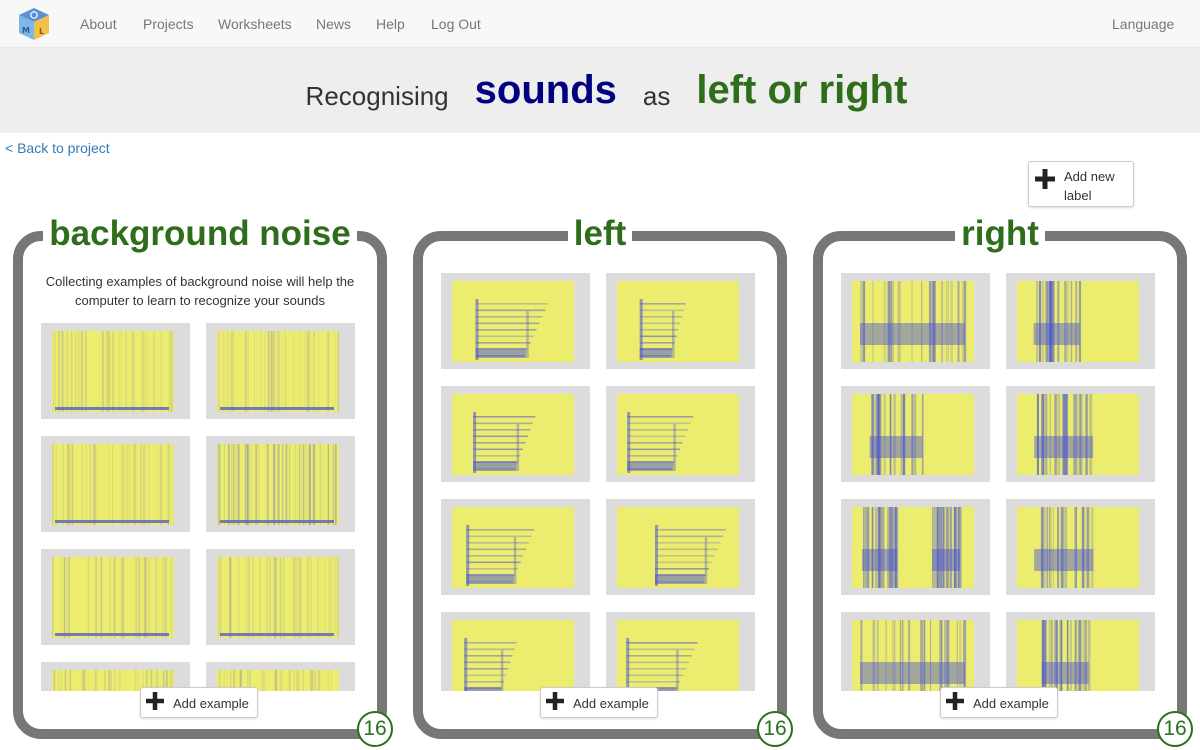 The width and height of the screenshot is (1200, 750). Describe the element at coordinates (168, 24) in the screenshot. I see `nav-projects: Projects` at that location.